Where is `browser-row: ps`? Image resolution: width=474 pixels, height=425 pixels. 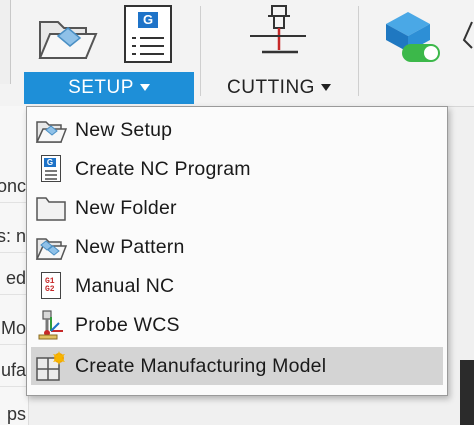 browser-row: ps is located at coordinates (14, 410).